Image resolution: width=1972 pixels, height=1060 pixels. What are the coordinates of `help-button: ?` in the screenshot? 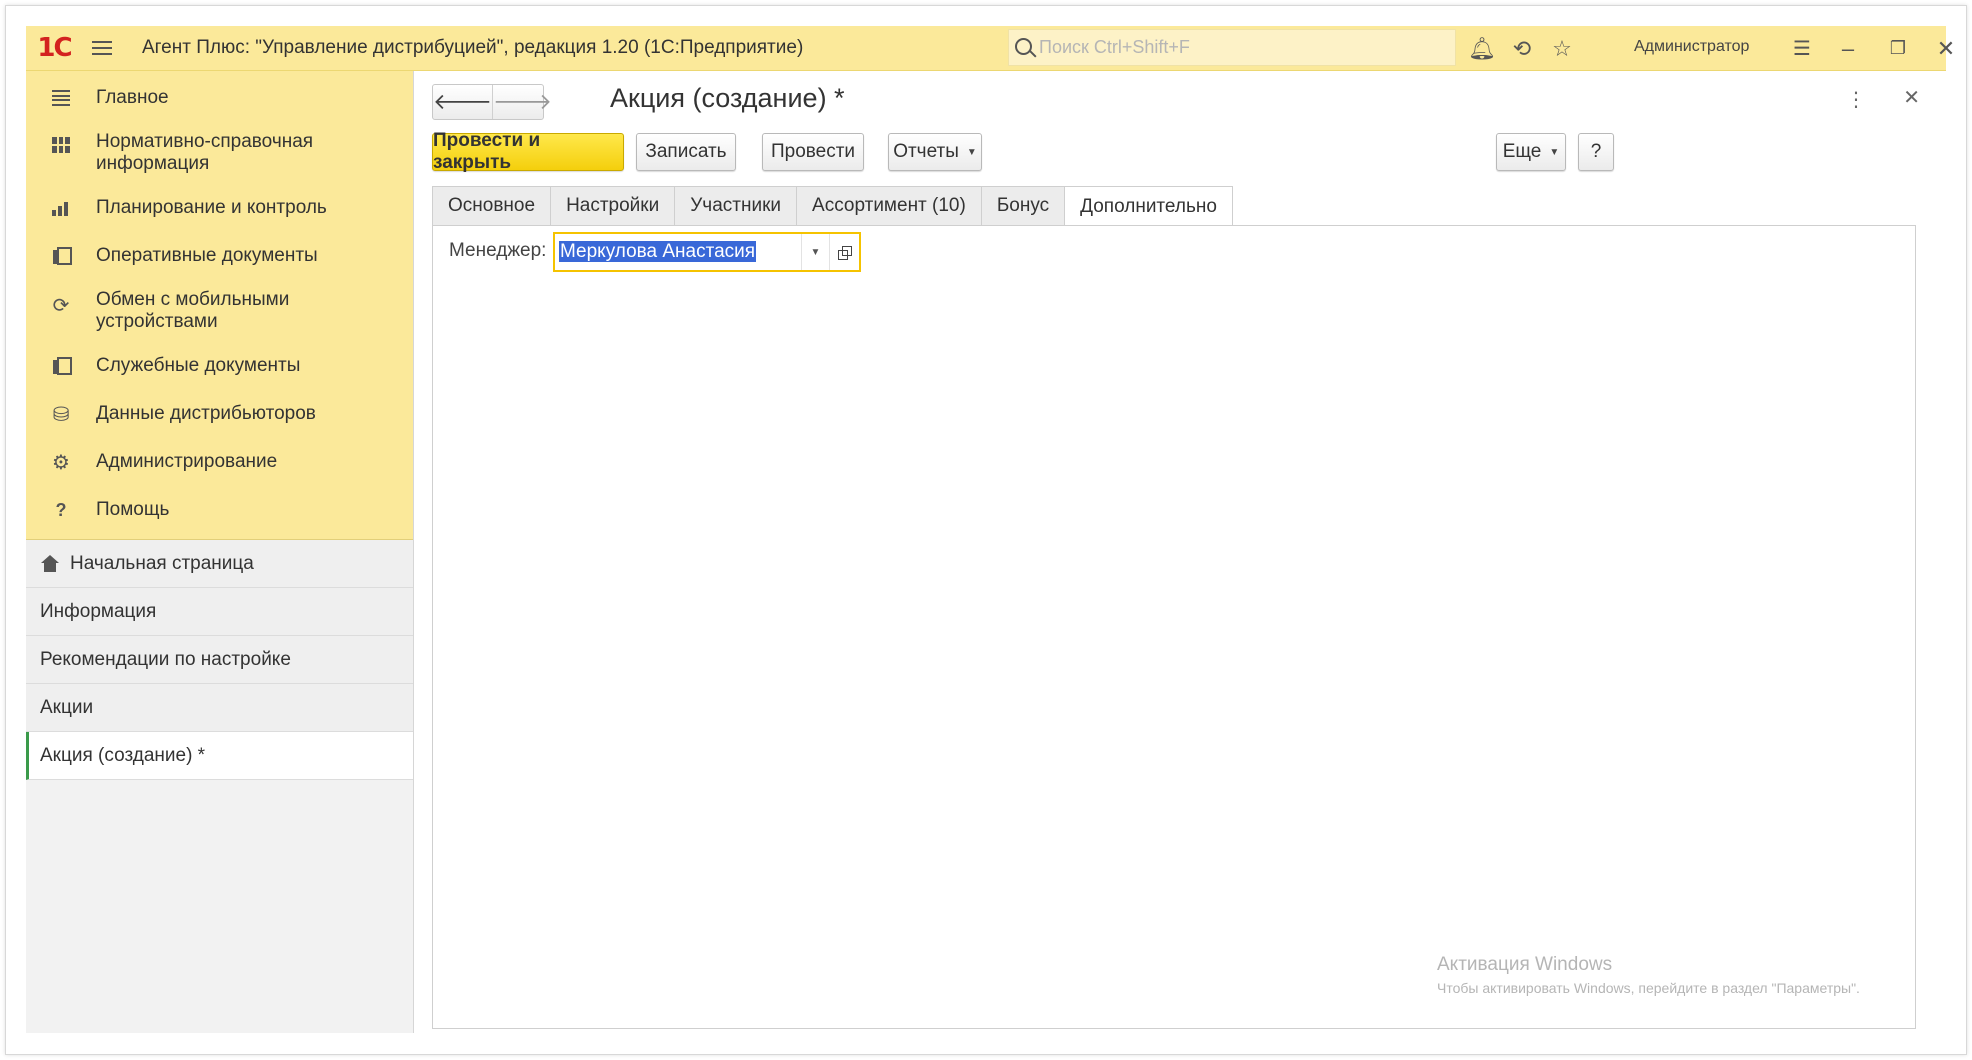 It's located at (1596, 152).